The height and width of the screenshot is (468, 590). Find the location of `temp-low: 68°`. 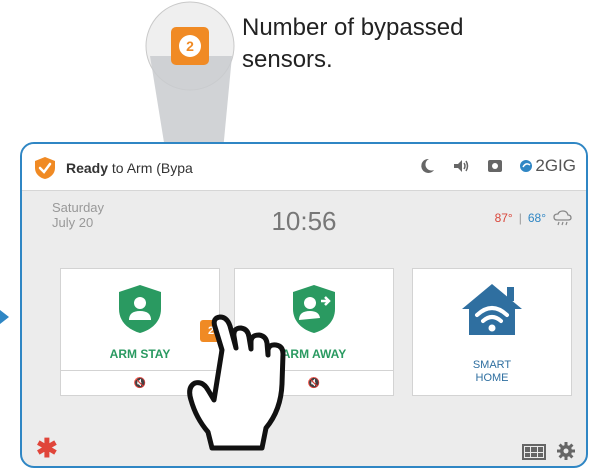

temp-low: 68° is located at coordinates (536, 218).